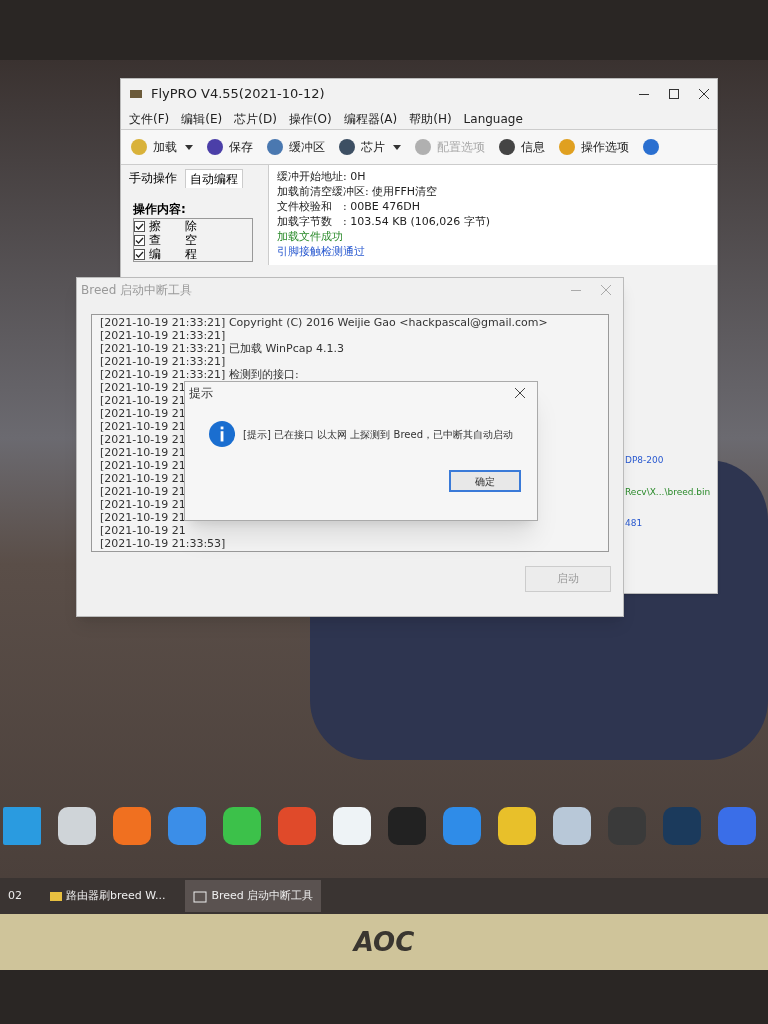  What do you see at coordinates (493, 119) in the screenshot?
I see `menu-item: Language` at bounding box center [493, 119].